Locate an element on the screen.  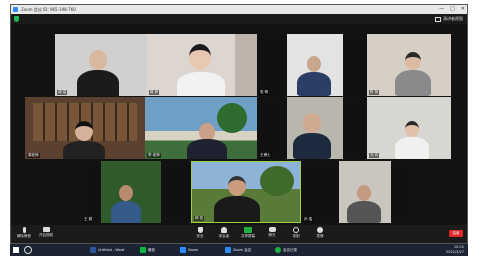
reactions-button: 表情 is located at coordinates (320, 232).